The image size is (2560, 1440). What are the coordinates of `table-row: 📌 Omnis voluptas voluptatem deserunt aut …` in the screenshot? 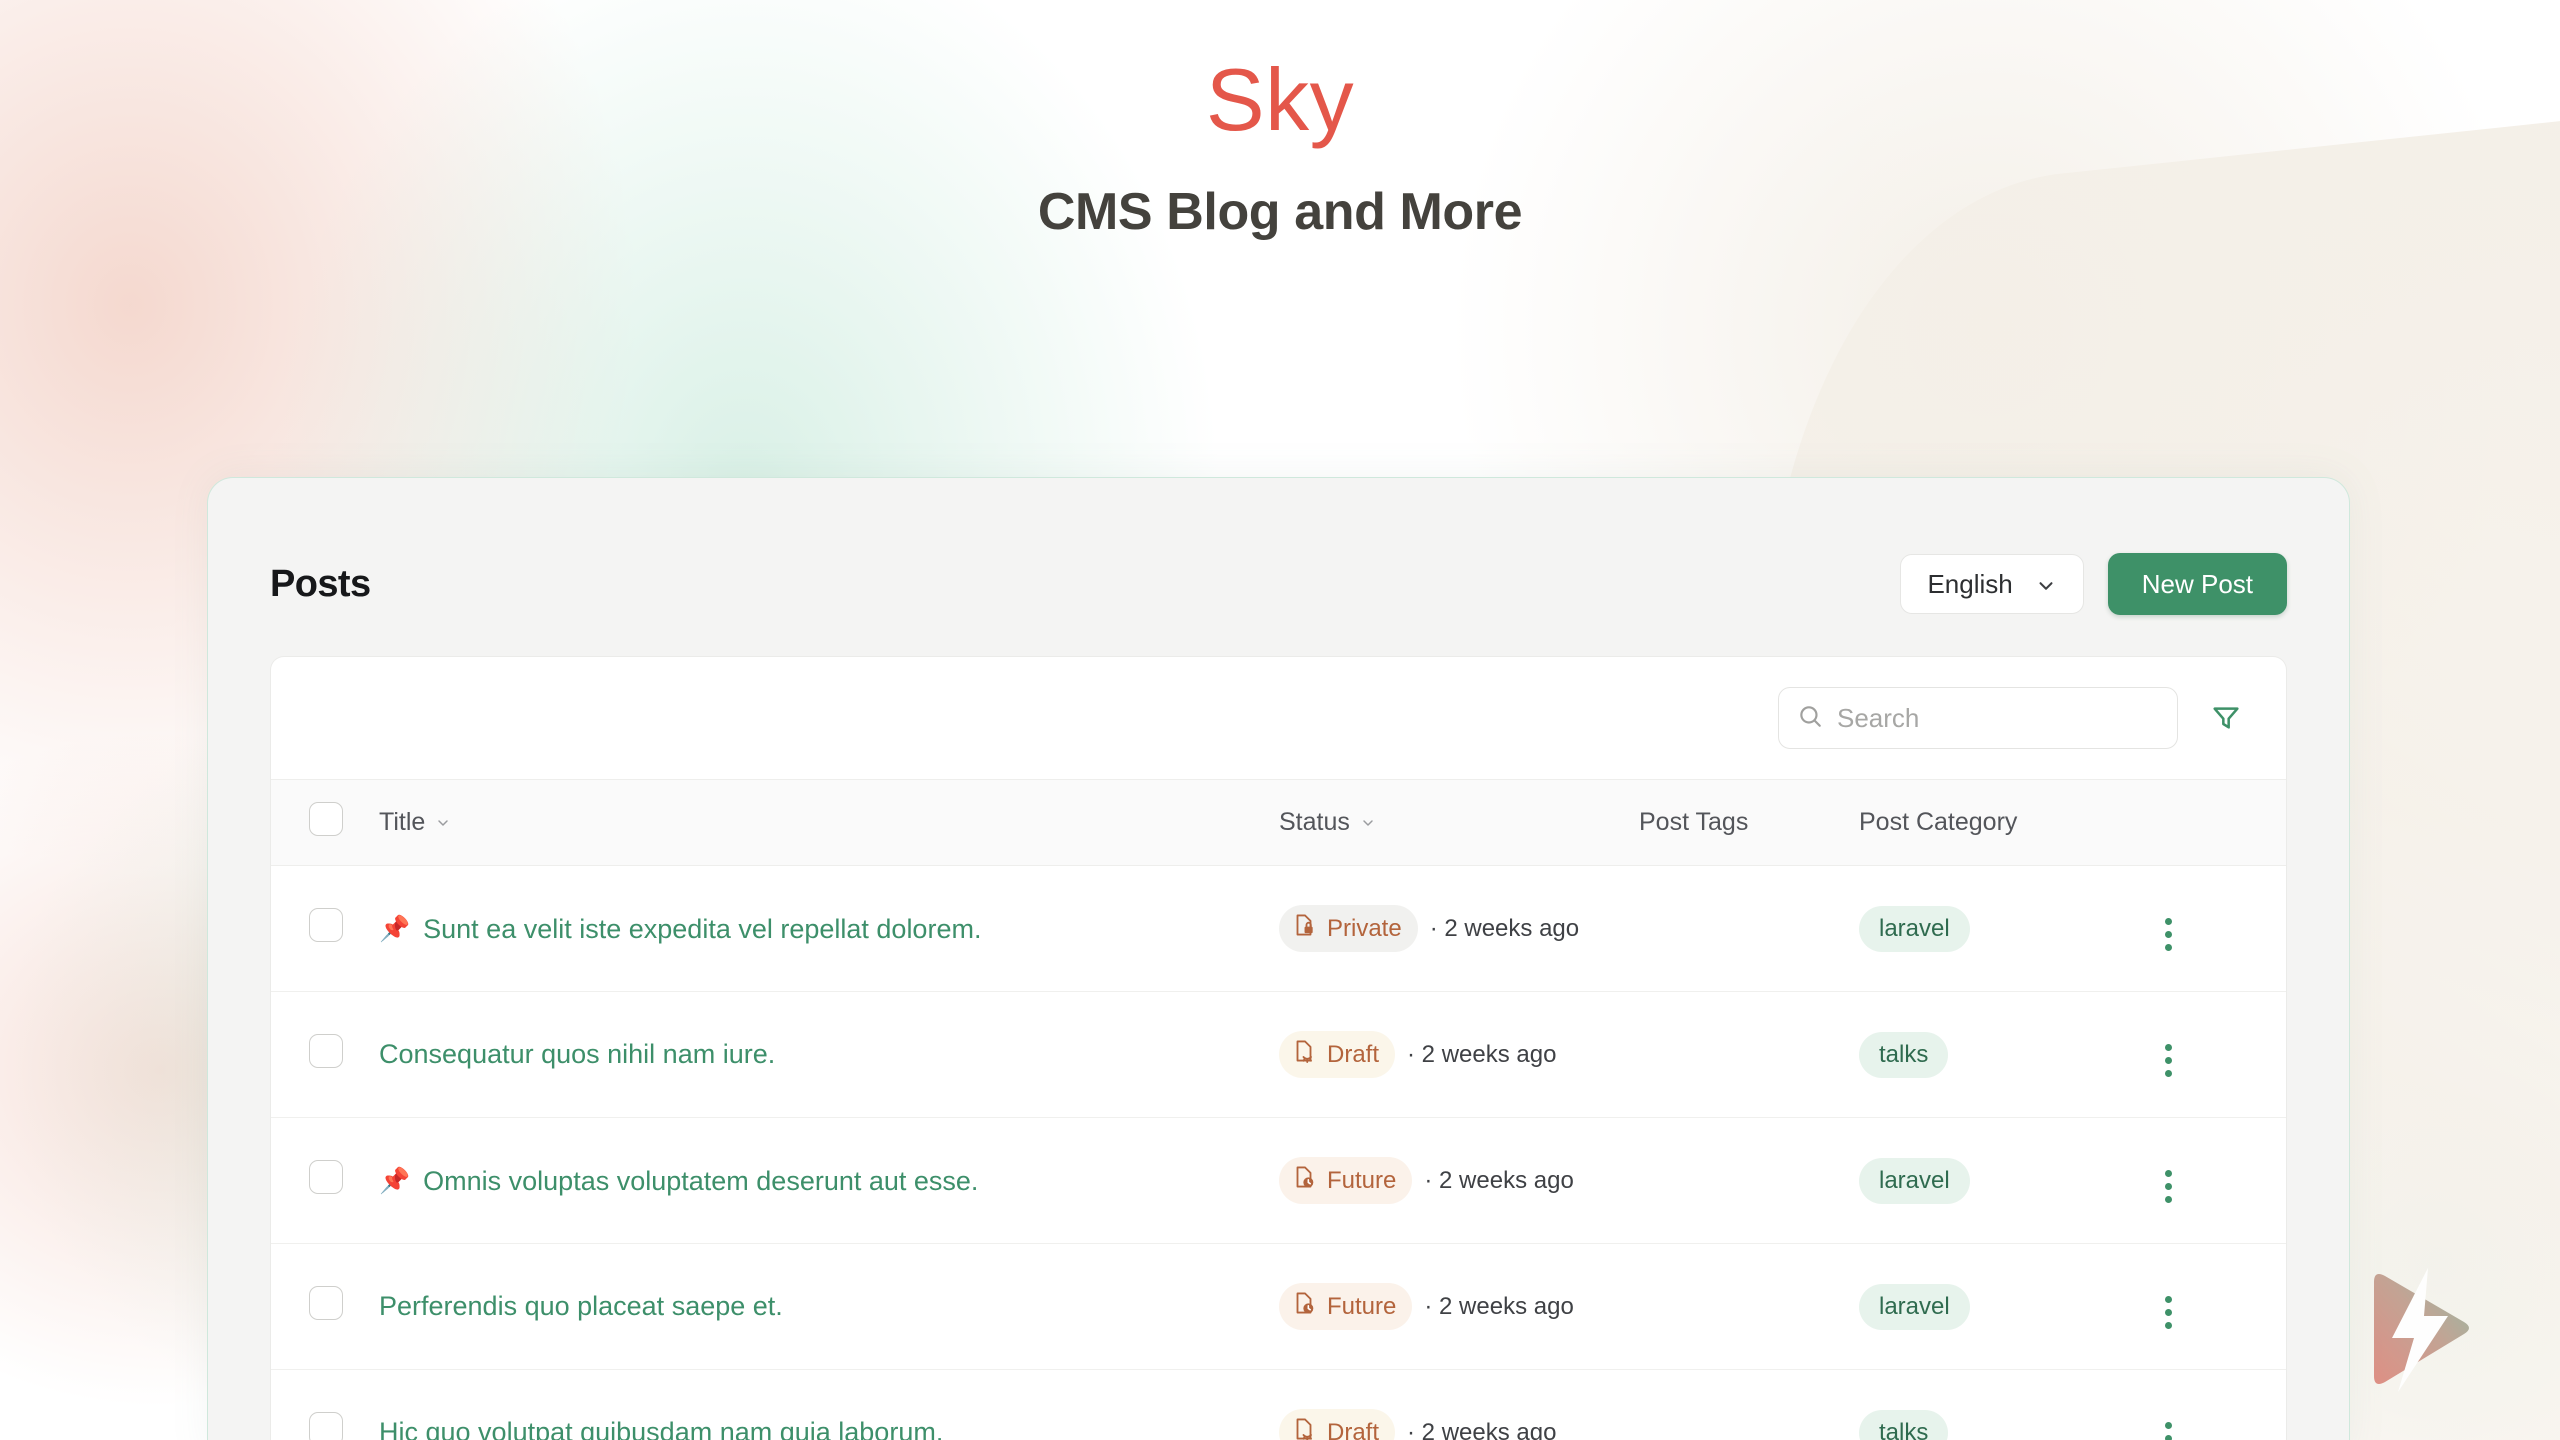 It's located at (1278, 1181).